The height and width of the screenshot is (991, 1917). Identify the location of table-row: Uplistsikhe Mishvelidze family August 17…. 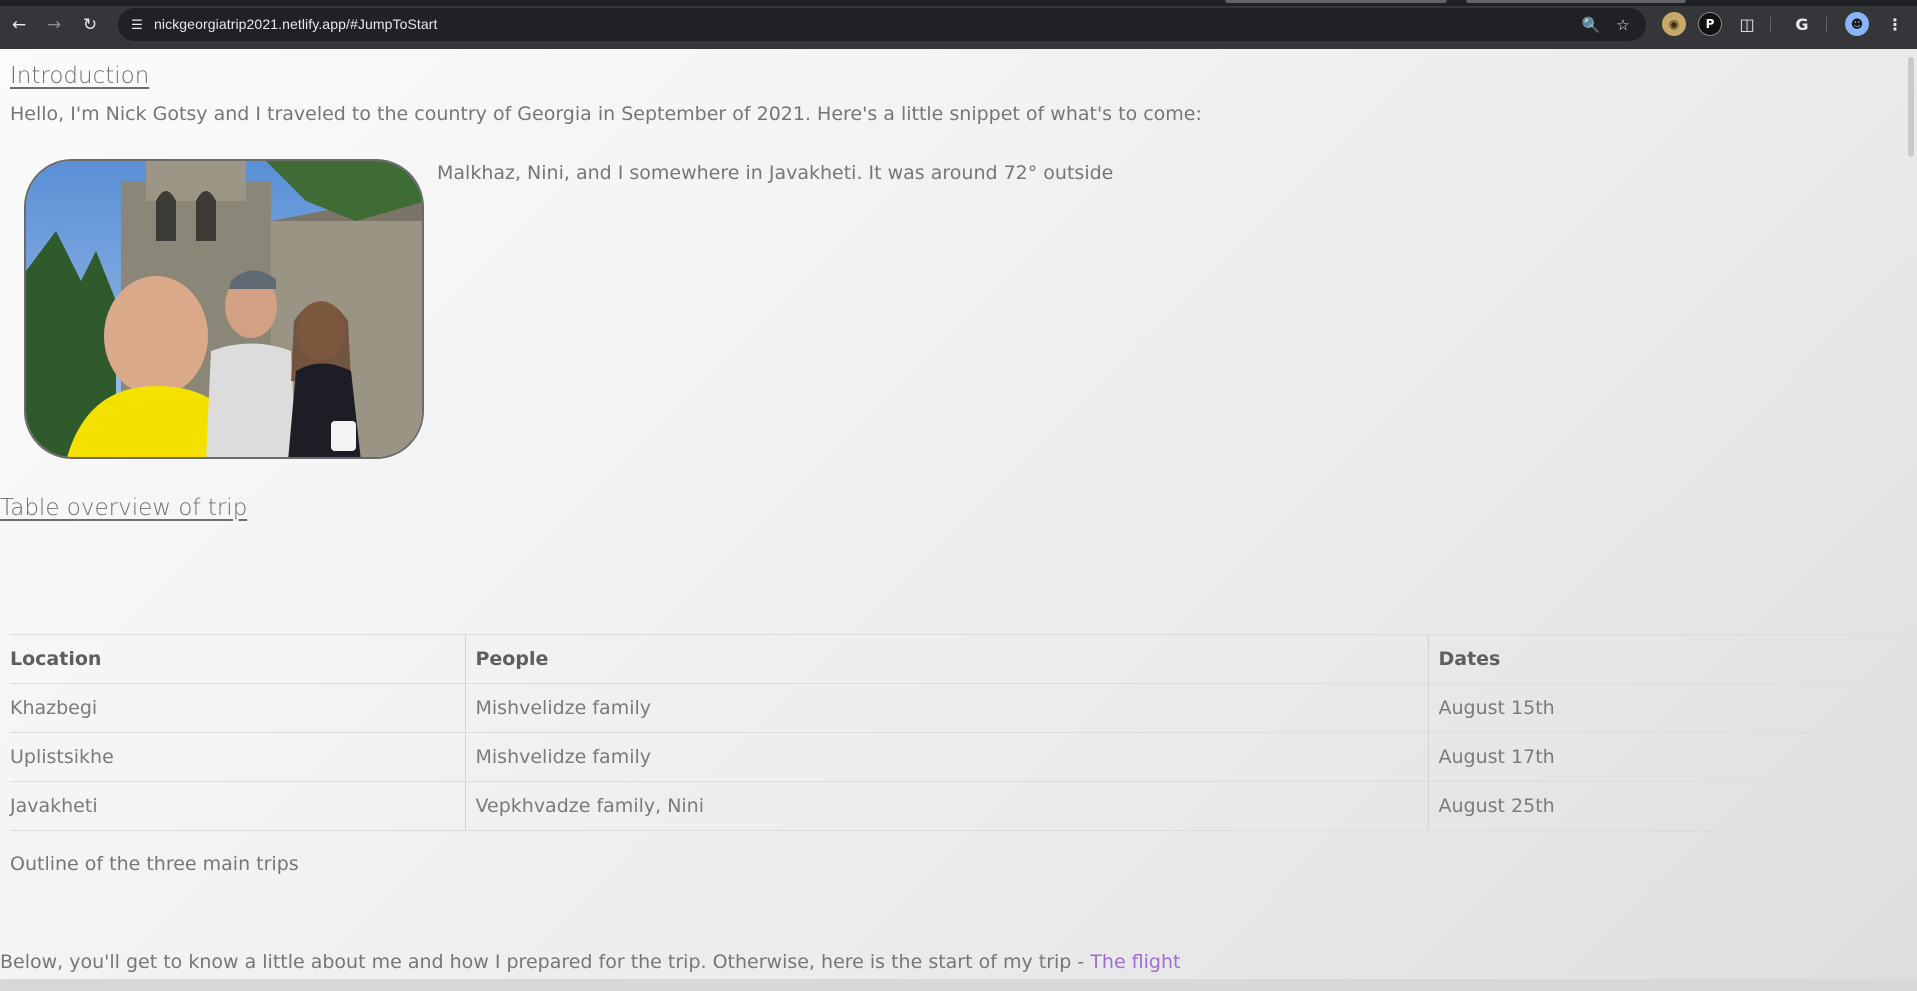
(958, 757).